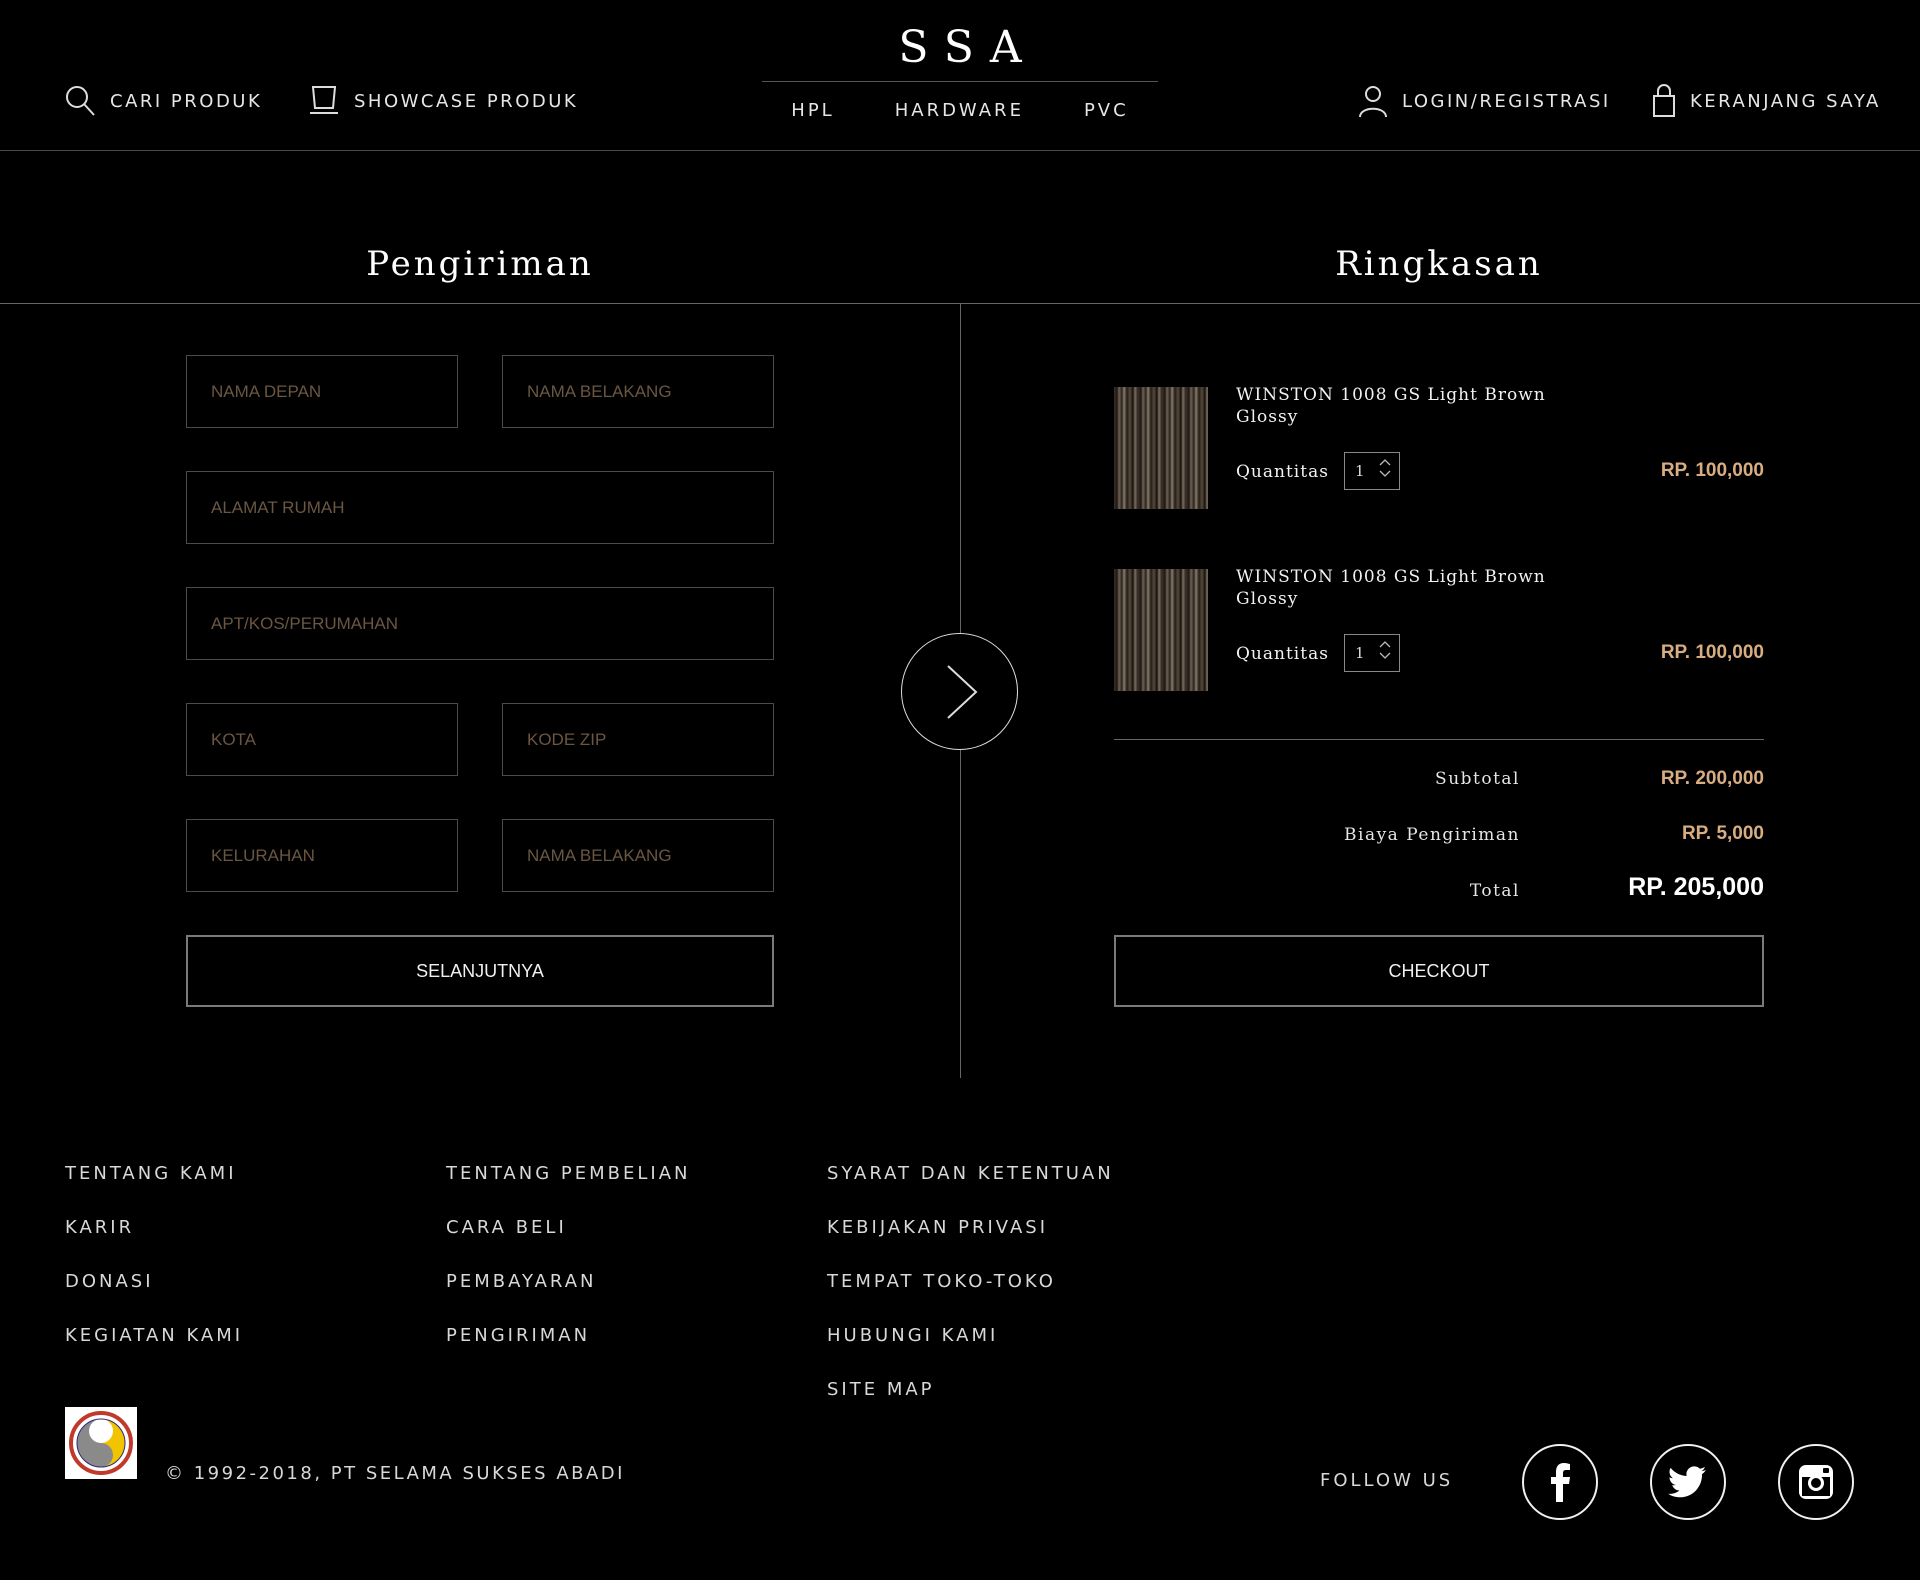 The width and height of the screenshot is (1920, 1580). What do you see at coordinates (395, 1473) in the screenshot?
I see `copyright-text: © 1992-2018, PT SELAMA SUKSES ABADI` at bounding box center [395, 1473].